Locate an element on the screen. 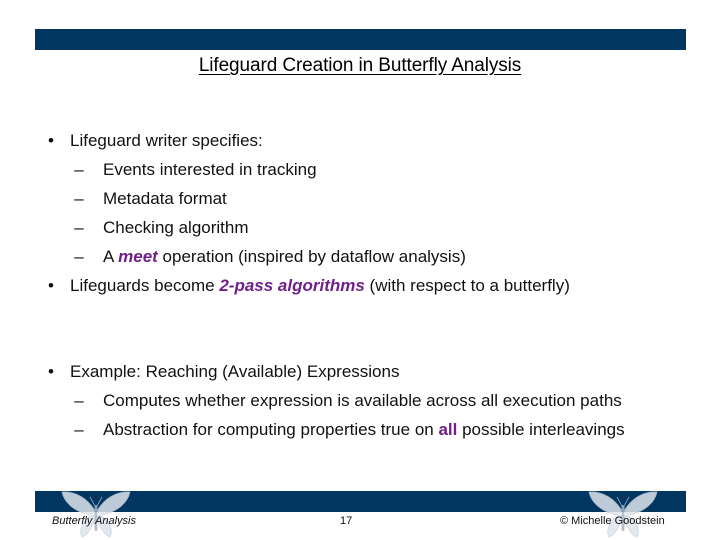 The width and height of the screenshot is (720, 540). sub-bullet-checking: Checking algorithm is located at coordinates (176, 227).